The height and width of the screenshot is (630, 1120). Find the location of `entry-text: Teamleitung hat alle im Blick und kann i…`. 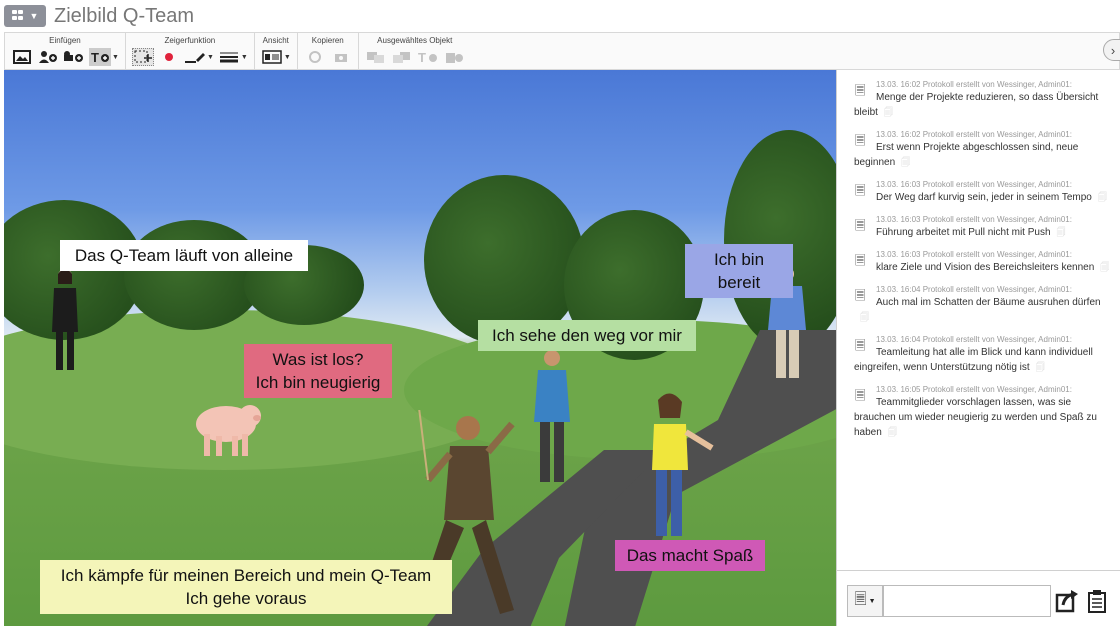

entry-text: Teamleitung hat alle im Blick und kann i… is located at coordinates (973, 360).